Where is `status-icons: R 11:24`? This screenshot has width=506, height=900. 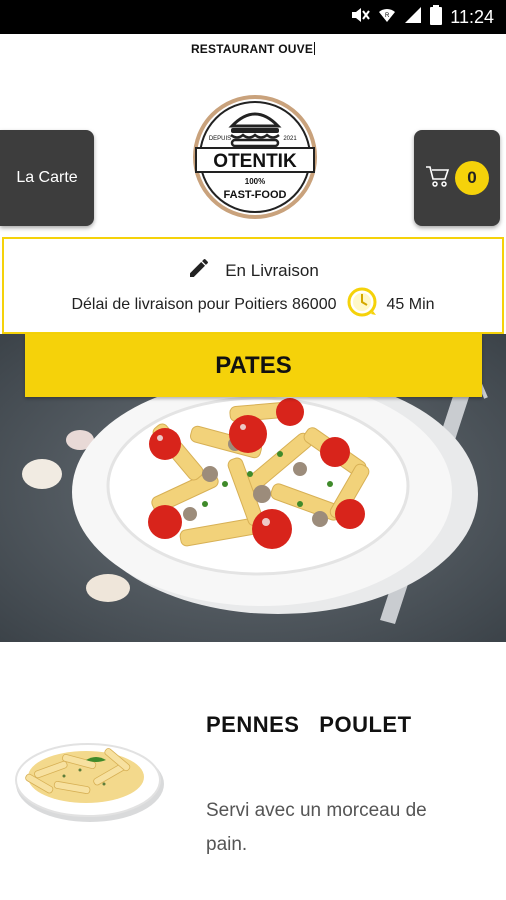
status-icons: R 11:24 is located at coordinates (422, 17).